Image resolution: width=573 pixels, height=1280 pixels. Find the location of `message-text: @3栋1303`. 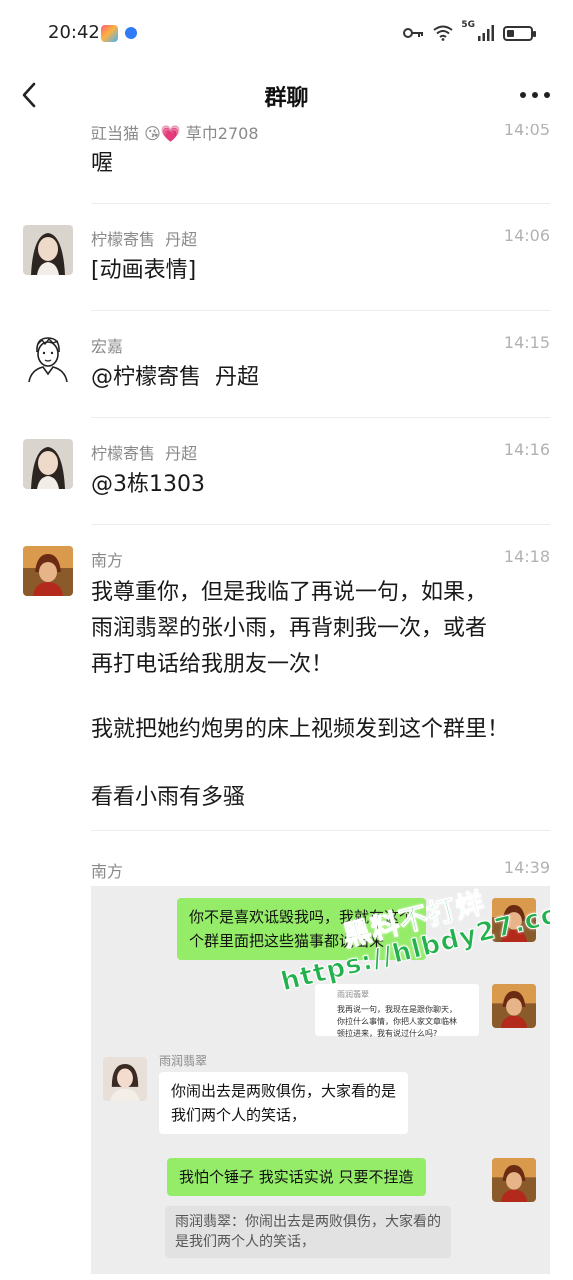

message-text: @3栋1303 is located at coordinates (148, 484).